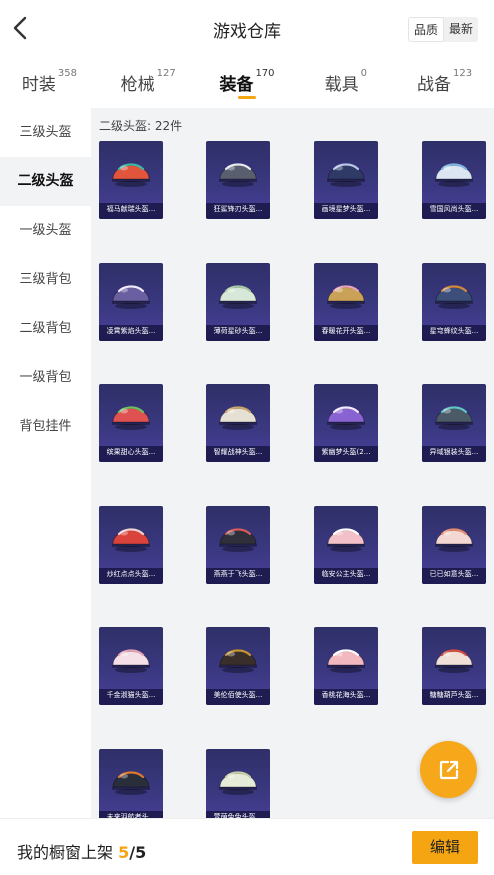  I want to click on sidebar-item-level2-helmet: 二级头盔, so click(45, 181).